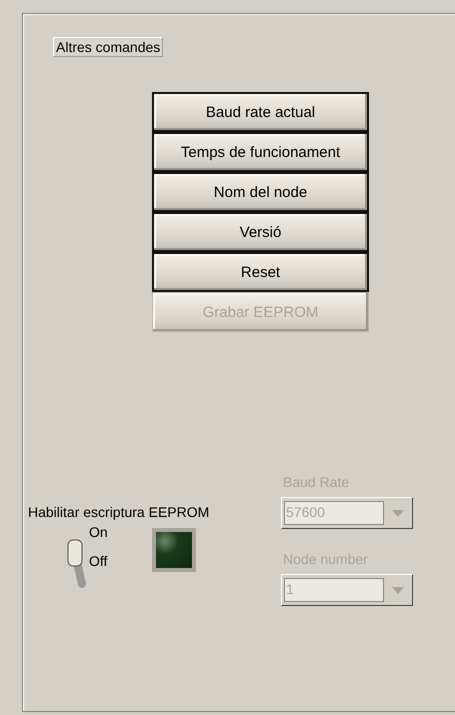 The width and height of the screenshot is (455, 715). Describe the element at coordinates (260, 272) in the screenshot. I see `command-button: Reset` at that location.